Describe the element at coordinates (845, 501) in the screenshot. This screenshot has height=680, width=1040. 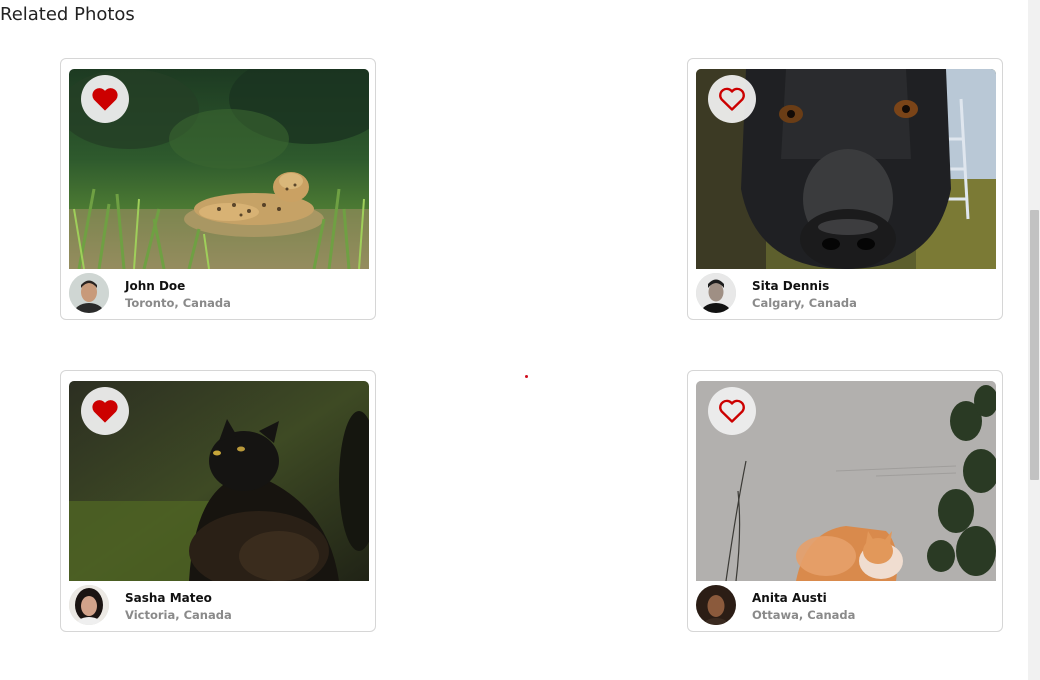
I see `photo-card: Anita Austi Ottawa, Canada` at that location.